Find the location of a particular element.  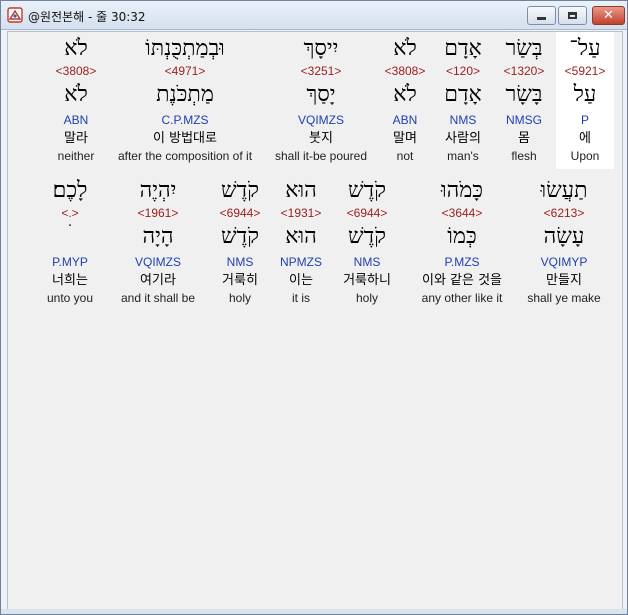

window-title: @원전본해 - 줄 30:32 is located at coordinates (87, 17).